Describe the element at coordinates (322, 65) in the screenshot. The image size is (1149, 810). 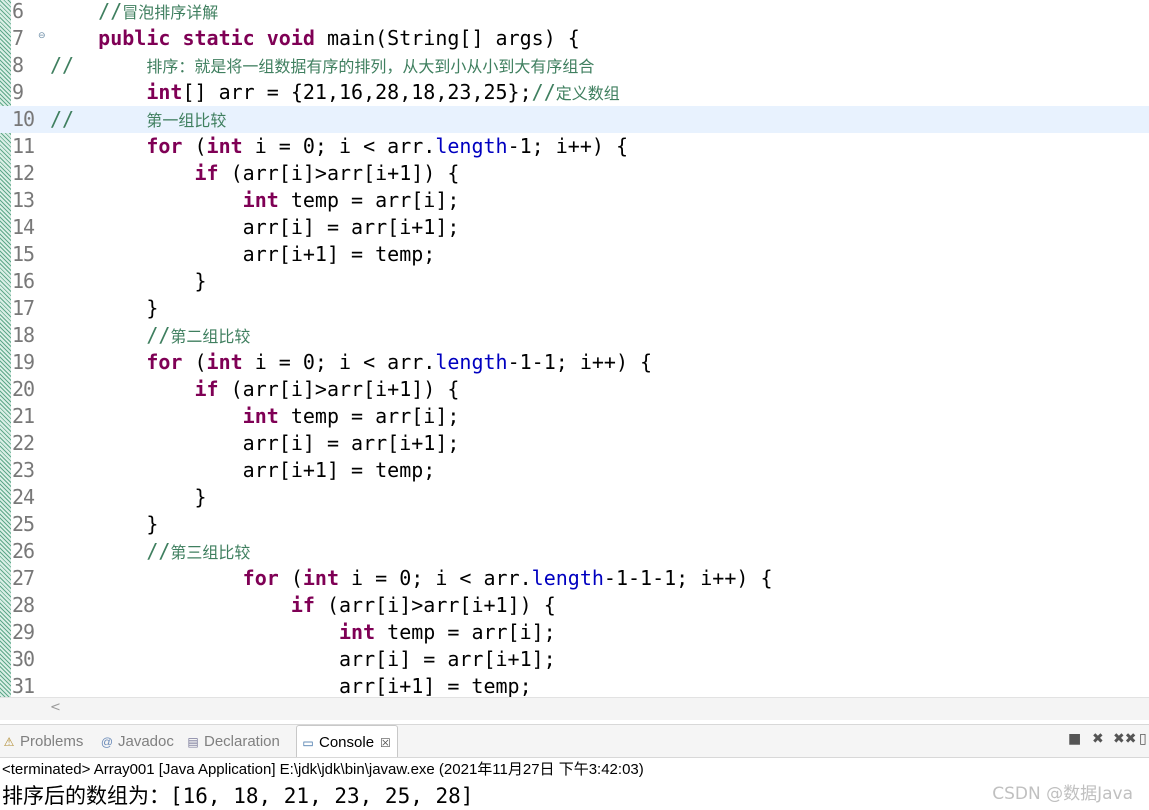
I see `code-text: // 排序：就是将一组数据有序的排列，从大到小从小到大有序组合` at that location.